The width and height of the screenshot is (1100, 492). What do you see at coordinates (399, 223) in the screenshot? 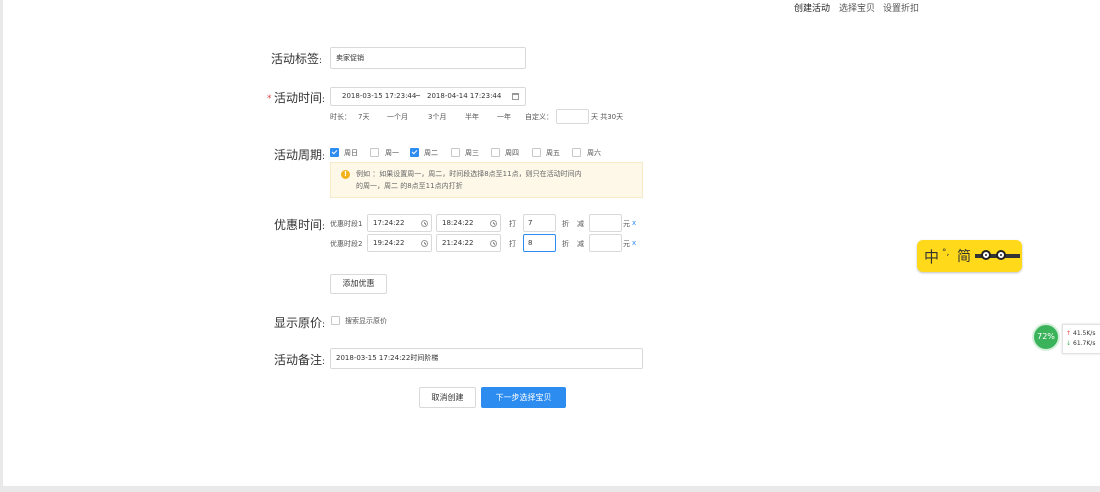
I see `period-1-start-input: 17:24:22` at bounding box center [399, 223].